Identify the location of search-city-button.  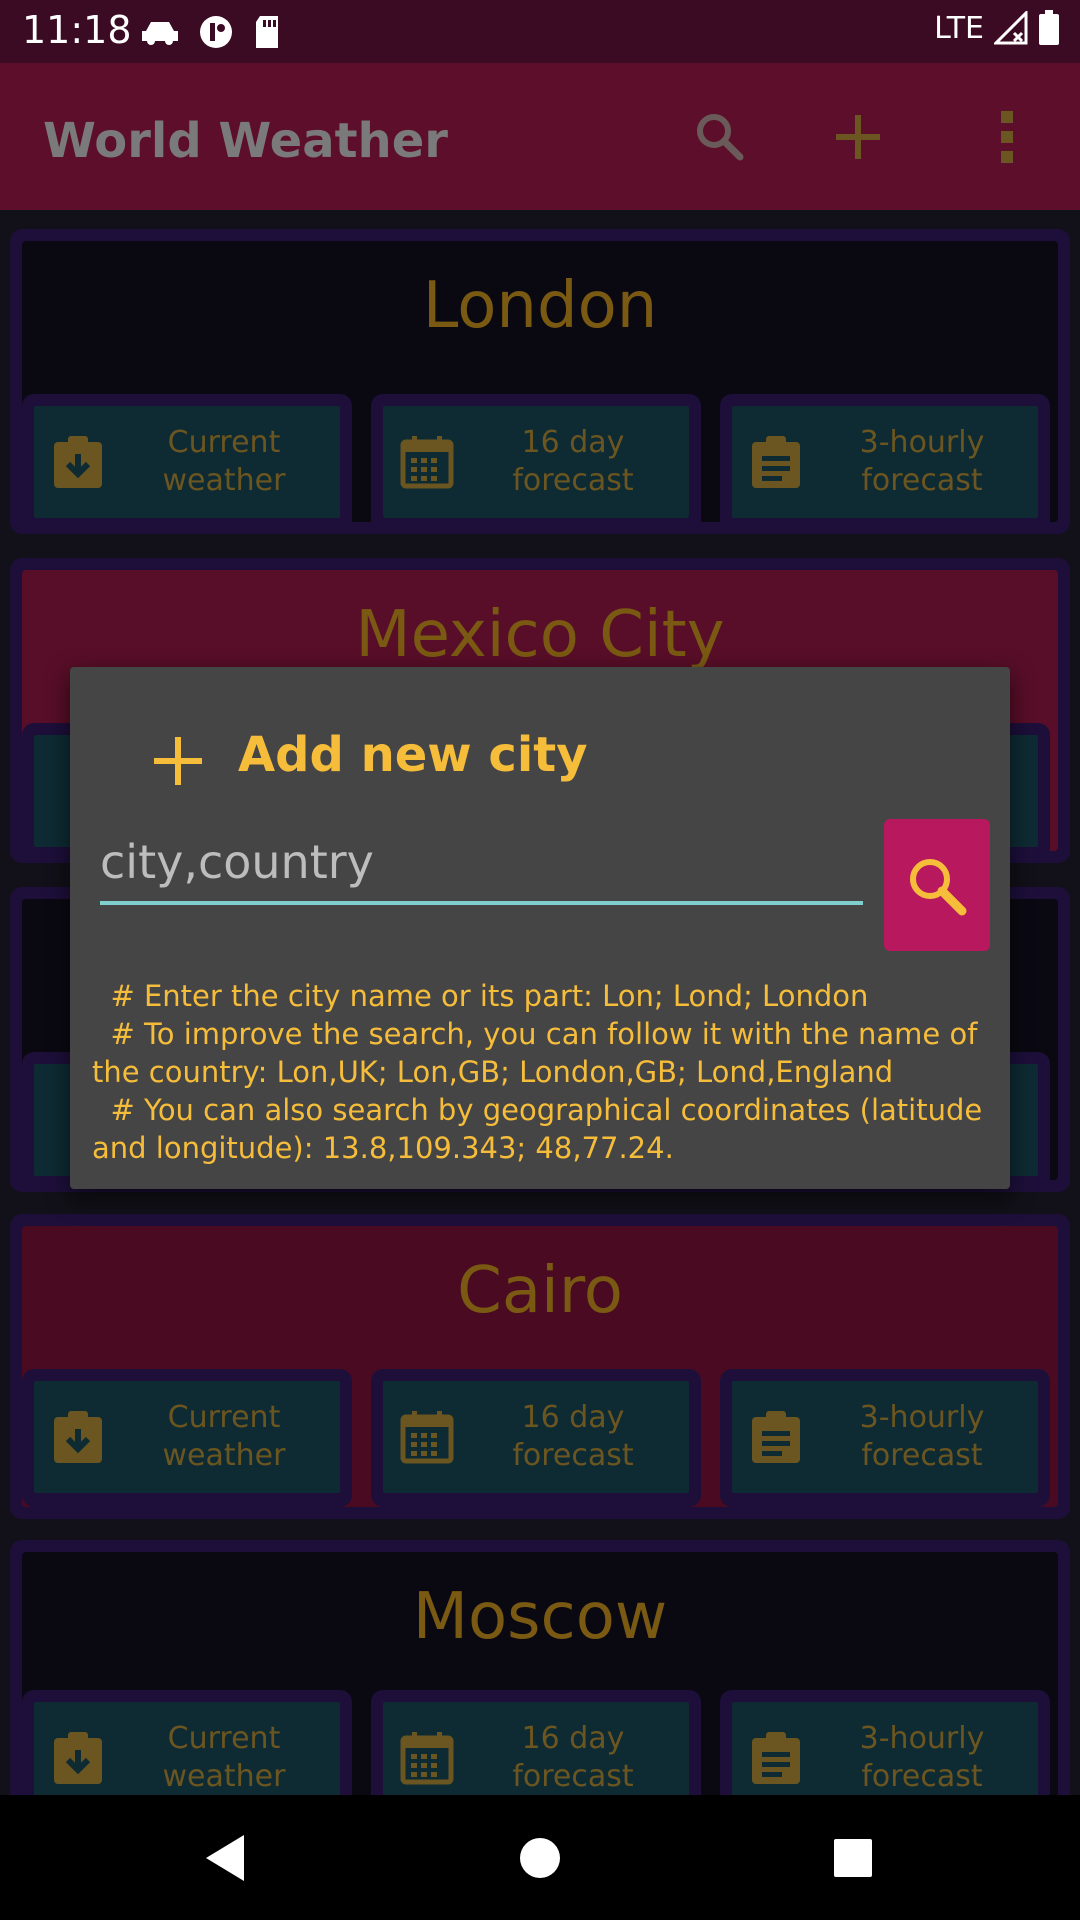
(937, 885).